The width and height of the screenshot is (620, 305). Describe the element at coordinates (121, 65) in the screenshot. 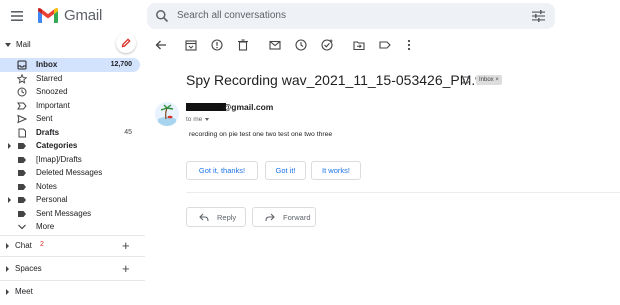

I see `unread-count: 12,700` at that location.